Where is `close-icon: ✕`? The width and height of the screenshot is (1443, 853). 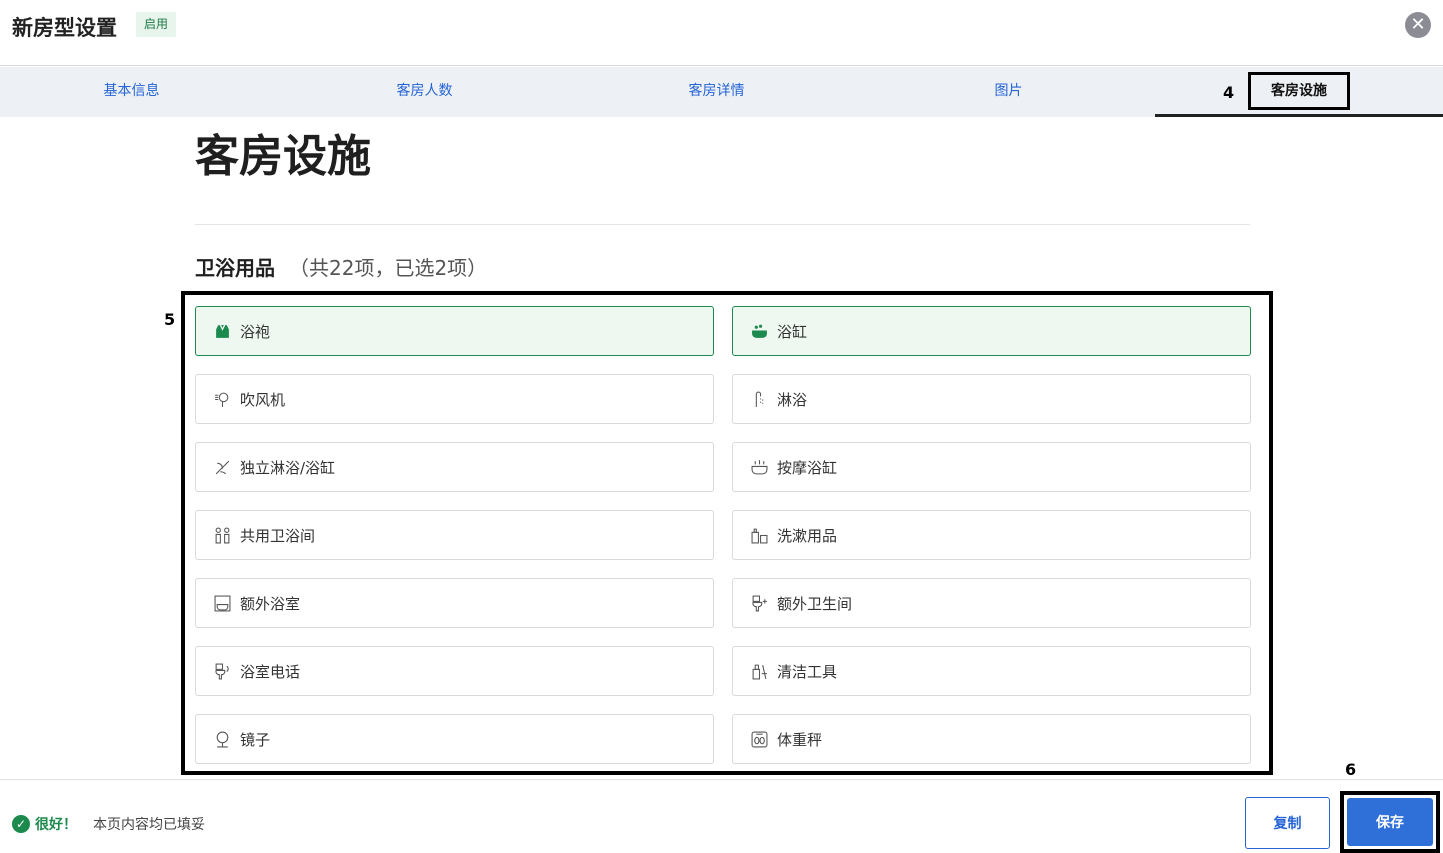 close-icon: ✕ is located at coordinates (1418, 25).